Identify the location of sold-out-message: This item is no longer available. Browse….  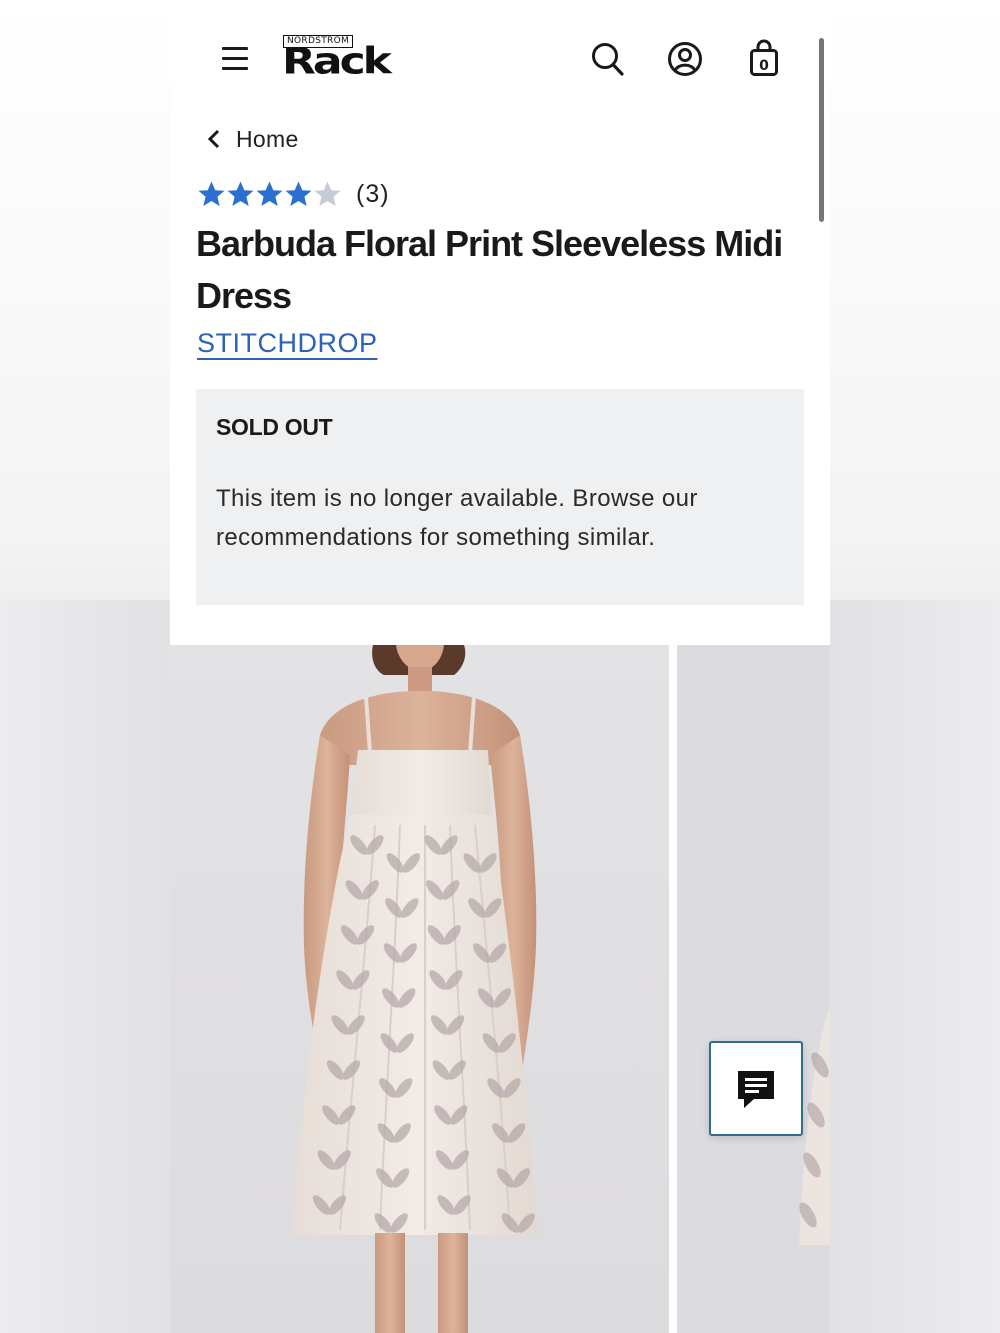
(457, 518).